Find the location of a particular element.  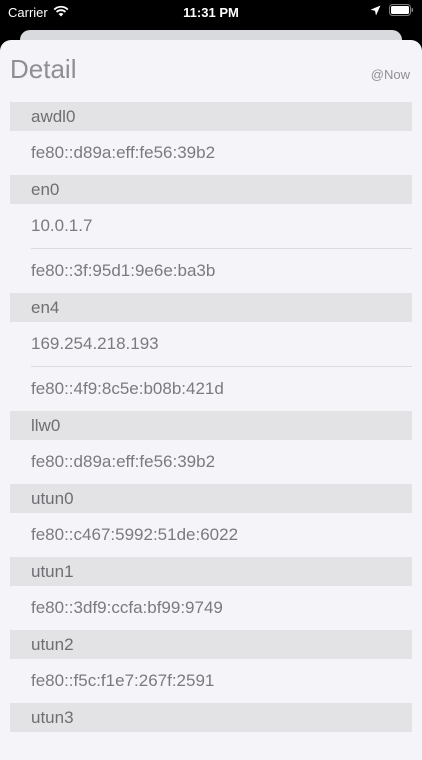

address-row: fe80::f5c:f1e7:267f:2591 is located at coordinates (226, 681).